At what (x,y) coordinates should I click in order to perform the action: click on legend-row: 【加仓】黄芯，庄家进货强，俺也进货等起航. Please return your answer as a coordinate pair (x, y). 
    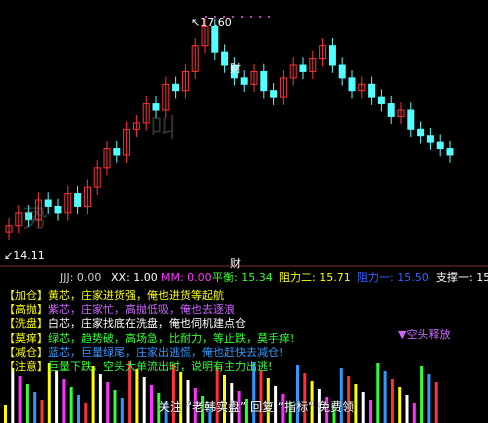
    Looking at the image, I should click on (114, 296).